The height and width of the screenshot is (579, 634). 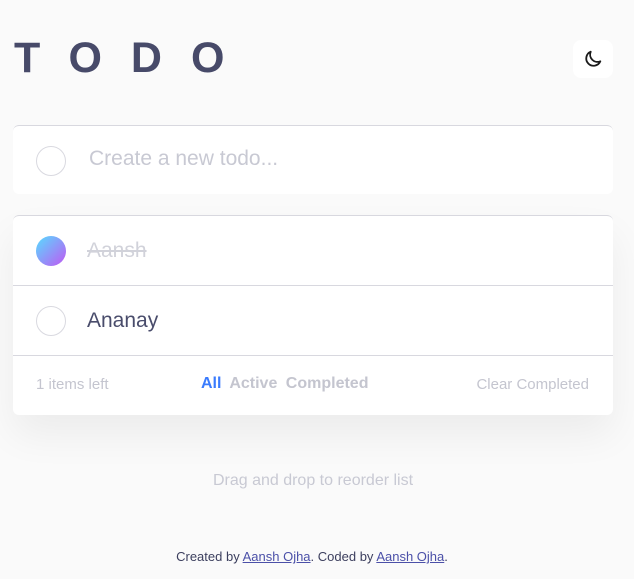 I want to click on new-todo-input, so click(x=339, y=159).